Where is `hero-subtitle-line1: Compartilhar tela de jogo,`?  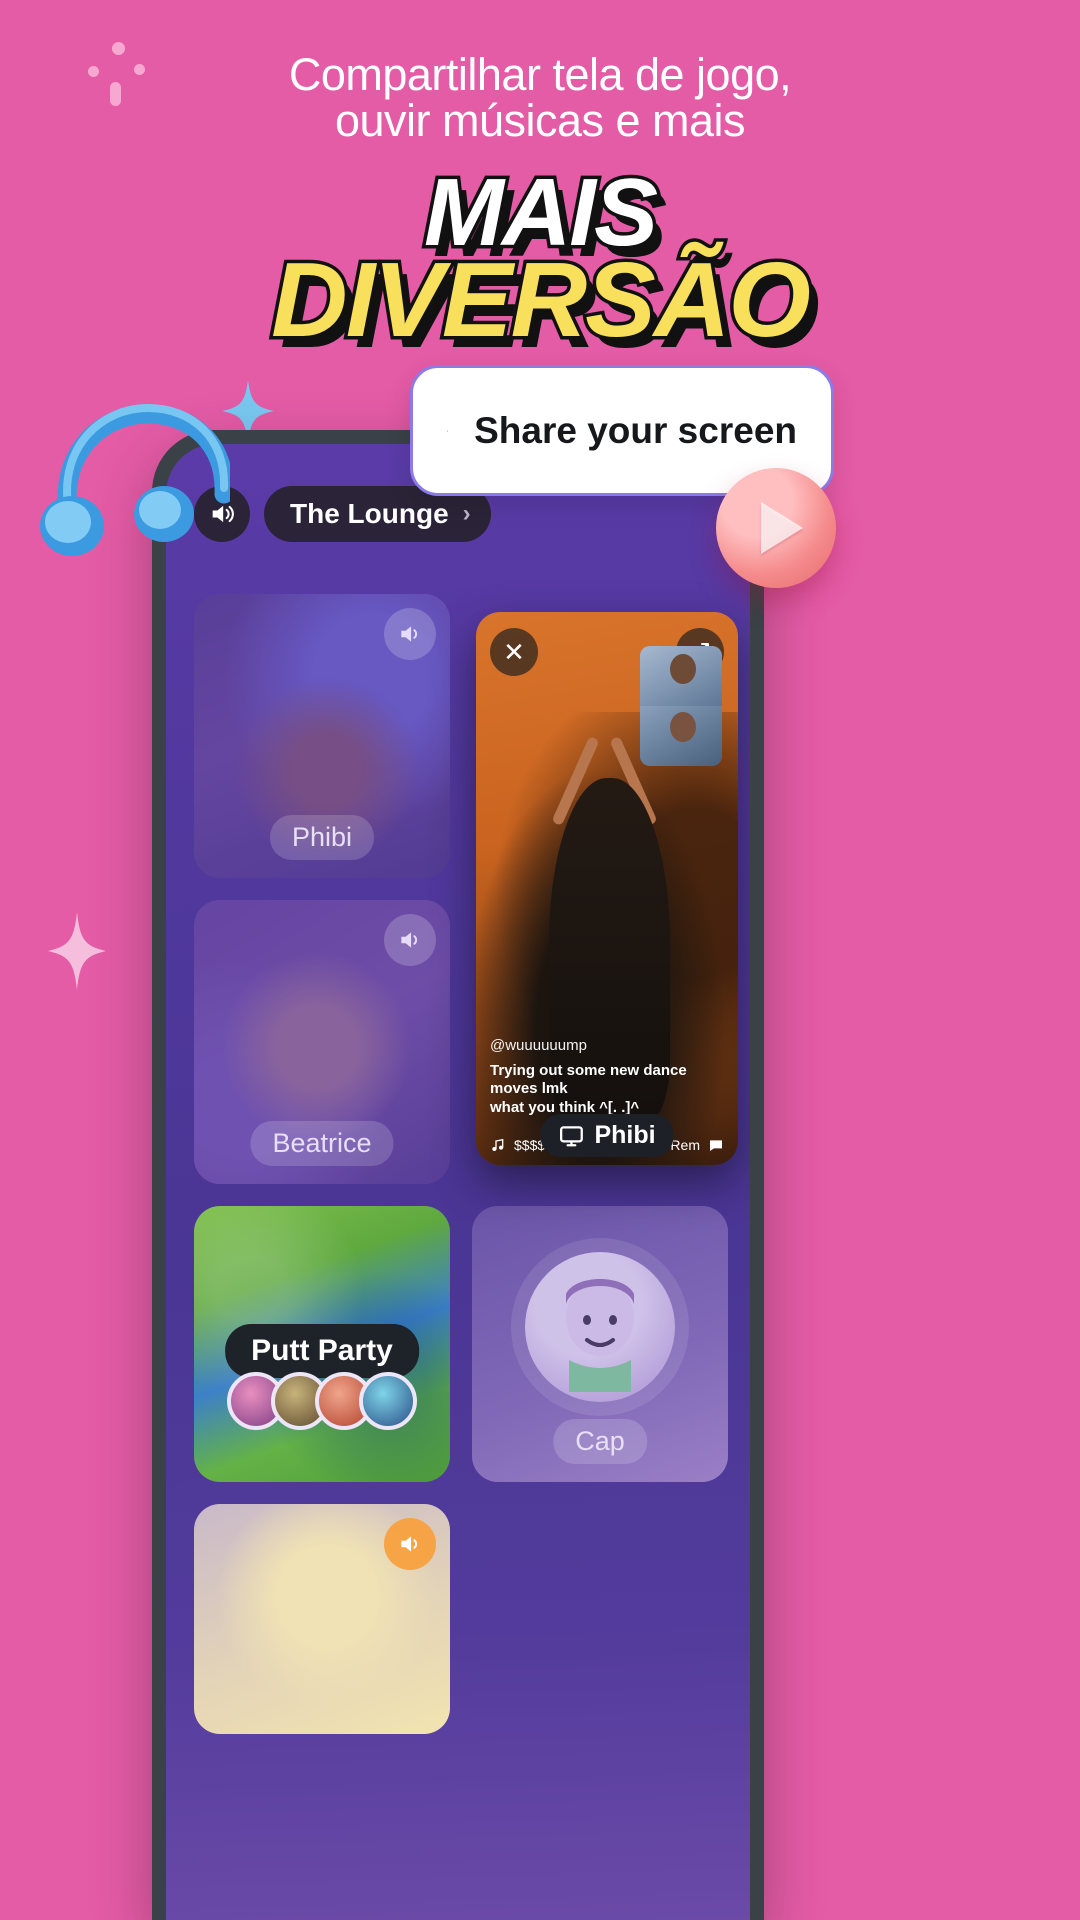
hero-subtitle-line1: Compartilhar tela de jogo, is located at coordinates (540, 74).